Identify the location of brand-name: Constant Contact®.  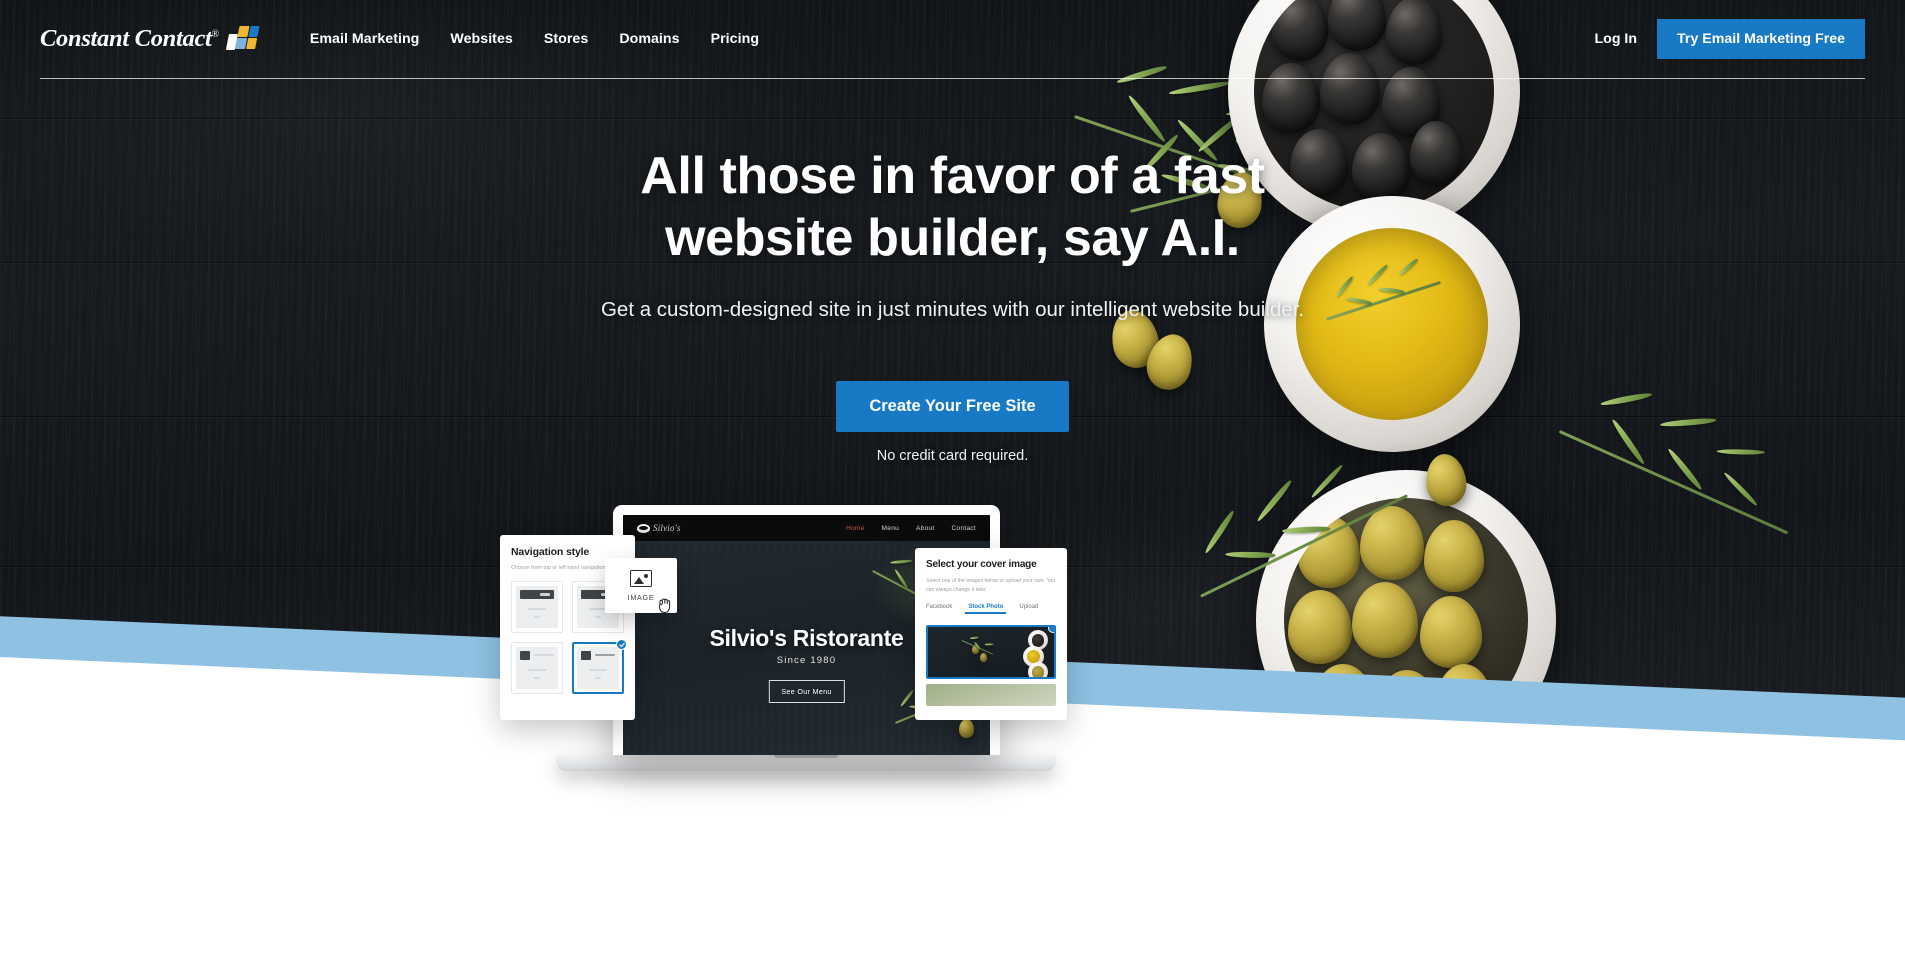
(130, 38).